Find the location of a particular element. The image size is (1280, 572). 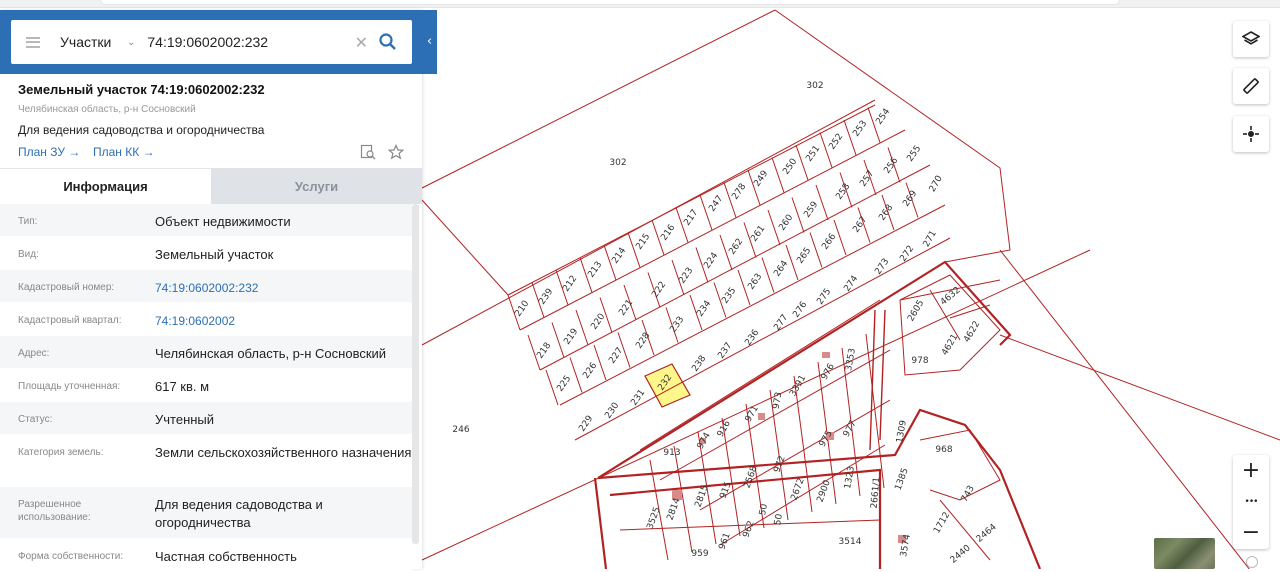

parcel-number-label: 268 is located at coordinates (886, 213).